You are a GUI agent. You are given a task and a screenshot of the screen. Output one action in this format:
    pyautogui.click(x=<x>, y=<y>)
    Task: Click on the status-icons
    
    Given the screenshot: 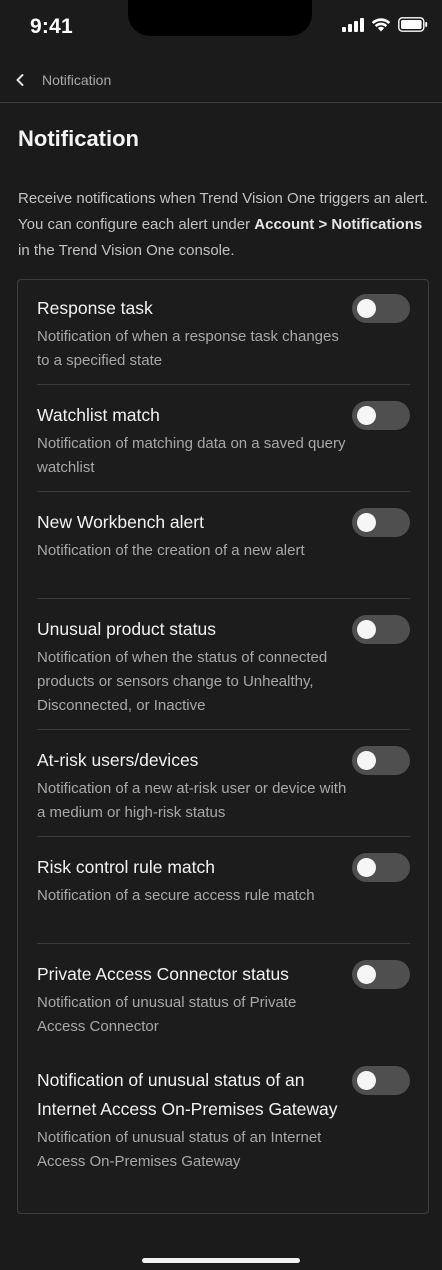 What is the action you would take?
    pyautogui.click(x=385, y=24)
    